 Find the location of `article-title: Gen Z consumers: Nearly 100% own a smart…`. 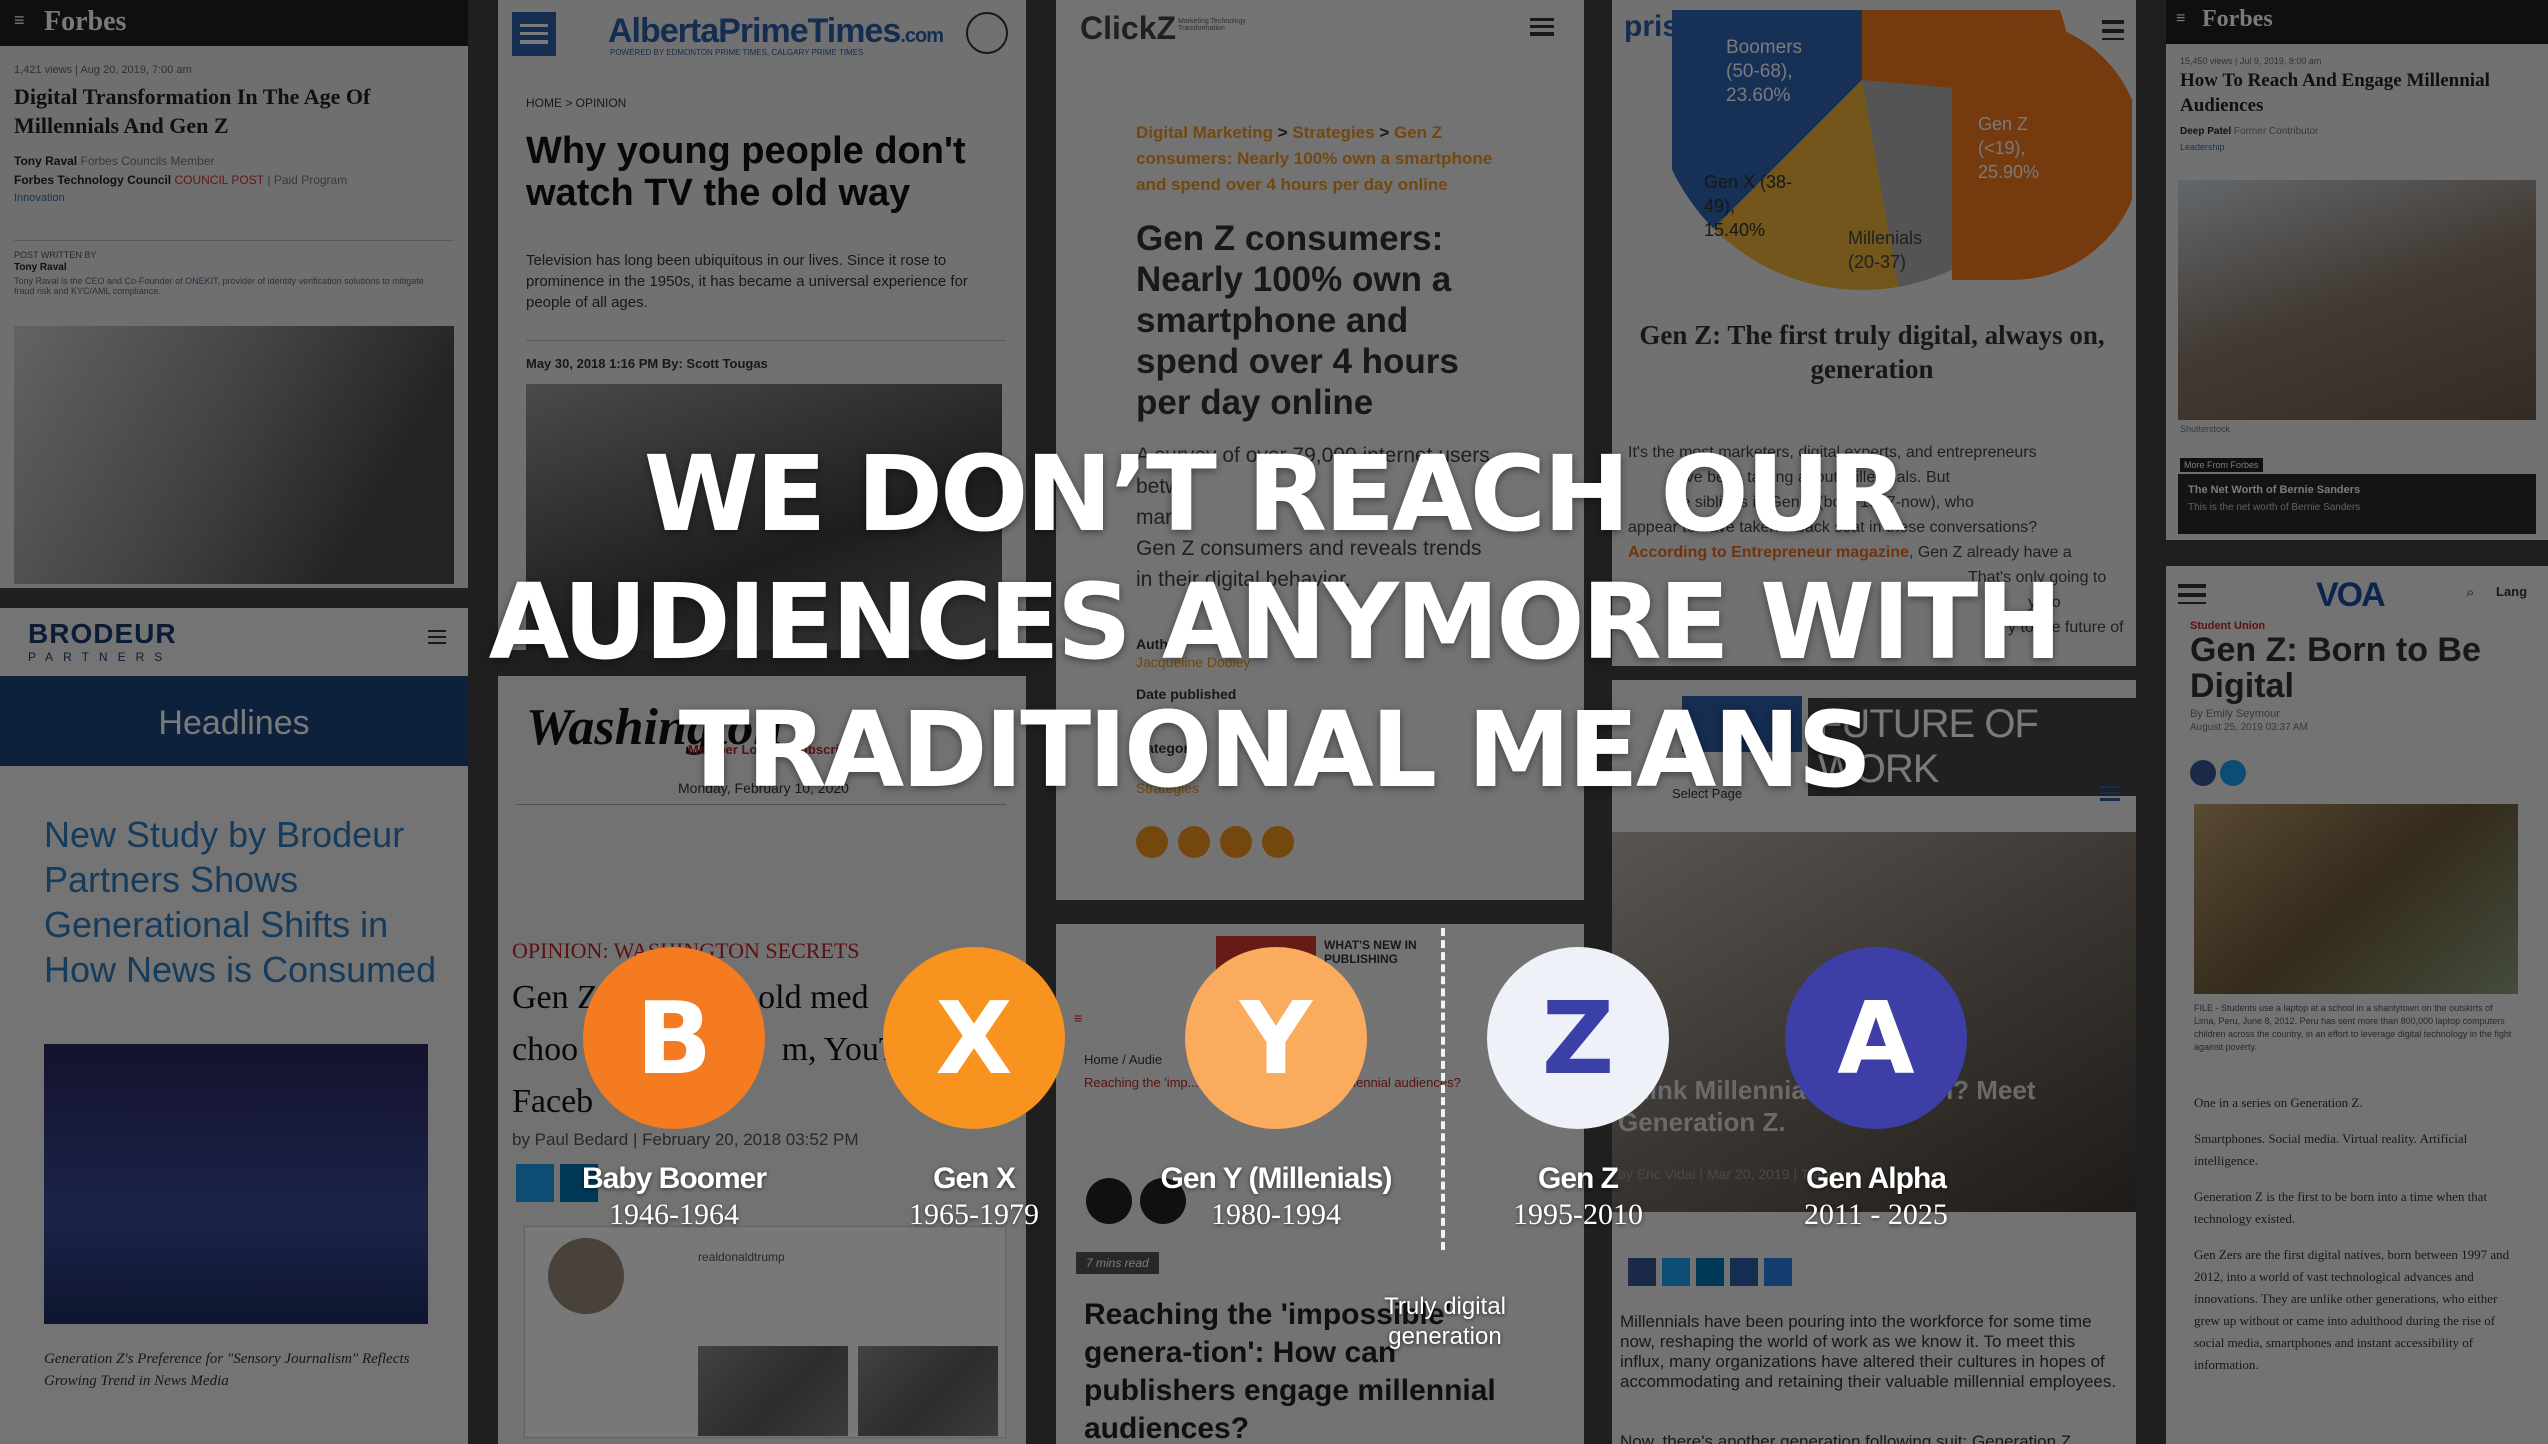

article-title: Gen Z consumers: Nearly 100% own a smart… is located at coordinates (1297, 320).